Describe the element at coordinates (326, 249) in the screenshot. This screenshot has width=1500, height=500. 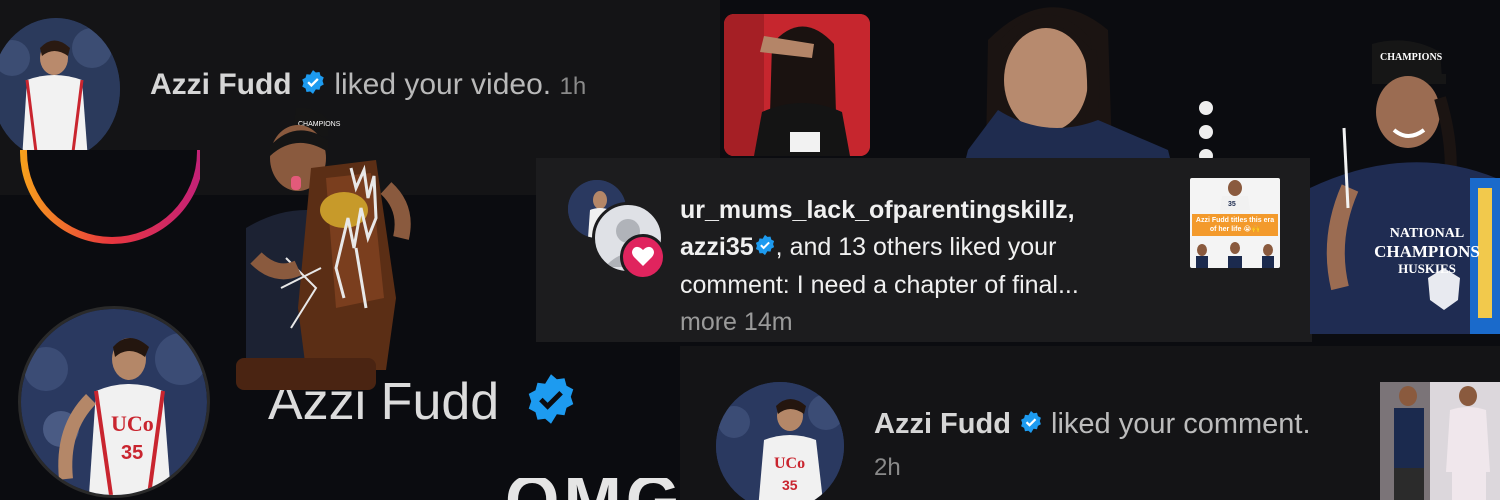
I see `trophy-photo: CHAMPIONS` at that location.